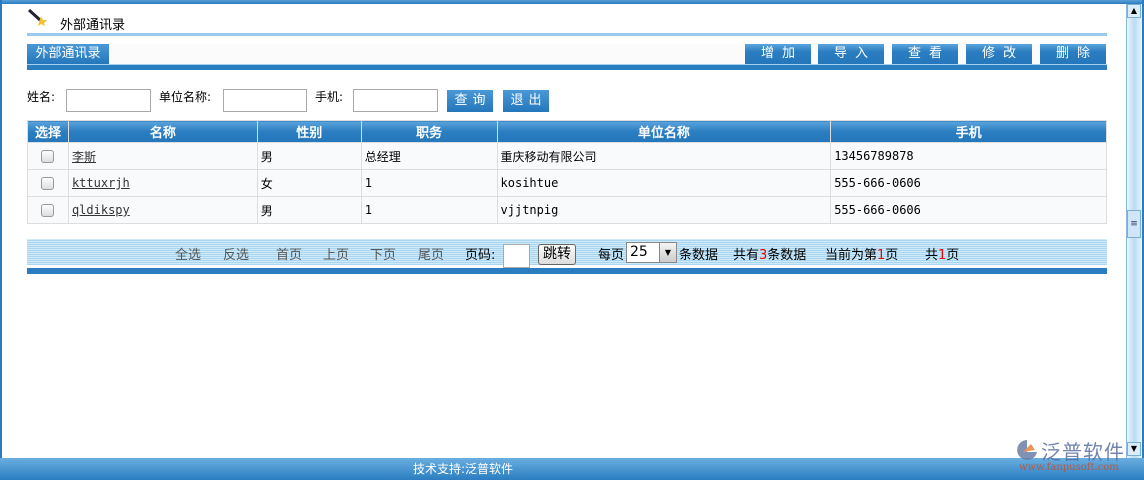 This screenshot has height=483, width=1144. What do you see at coordinates (68, 54) in the screenshot?
I see `tab-external-contacts: 外部通讯录` at bounding box center [68, 54].